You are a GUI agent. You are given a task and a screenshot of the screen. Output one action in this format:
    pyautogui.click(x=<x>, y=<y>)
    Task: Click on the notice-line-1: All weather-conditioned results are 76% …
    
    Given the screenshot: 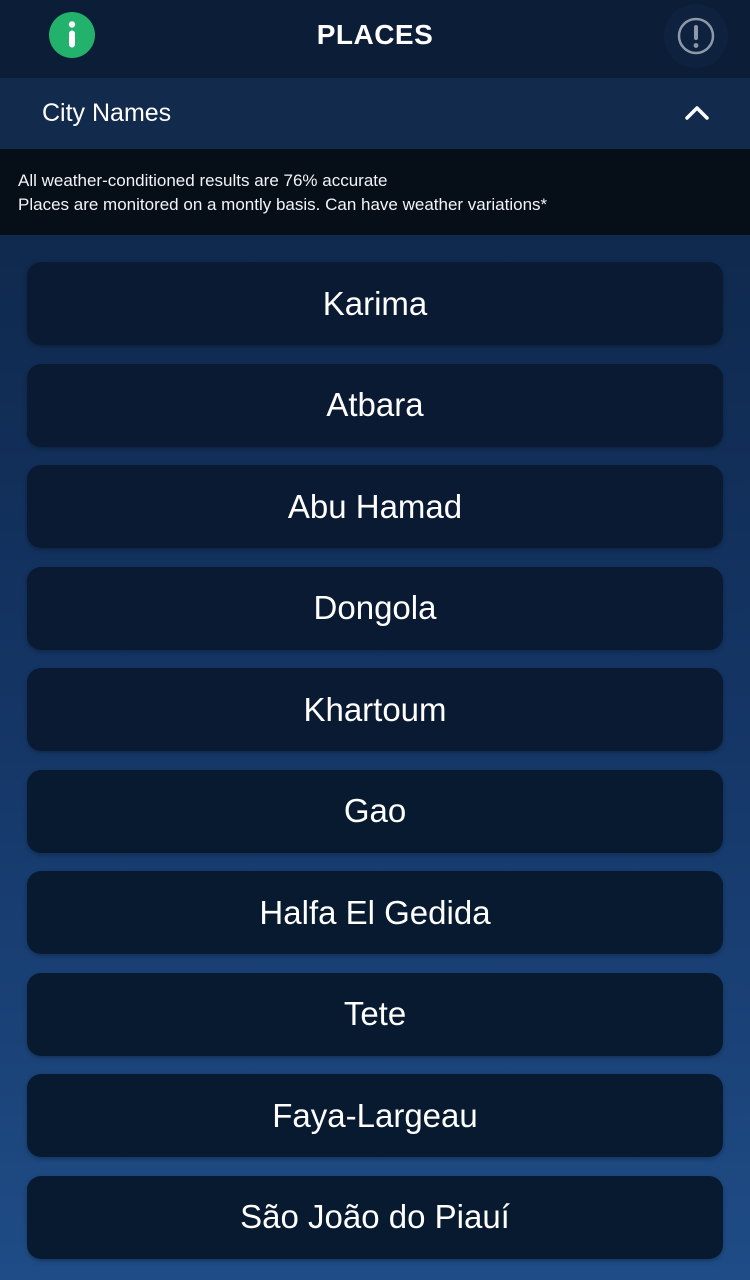 What is the action you would take?
    pyautogui.click(x=203, y=180)
    